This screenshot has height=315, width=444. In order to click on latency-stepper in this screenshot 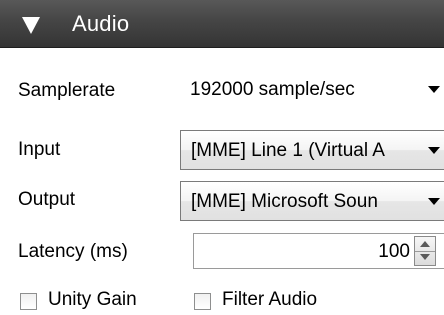, I will do `click(425, 251)`.